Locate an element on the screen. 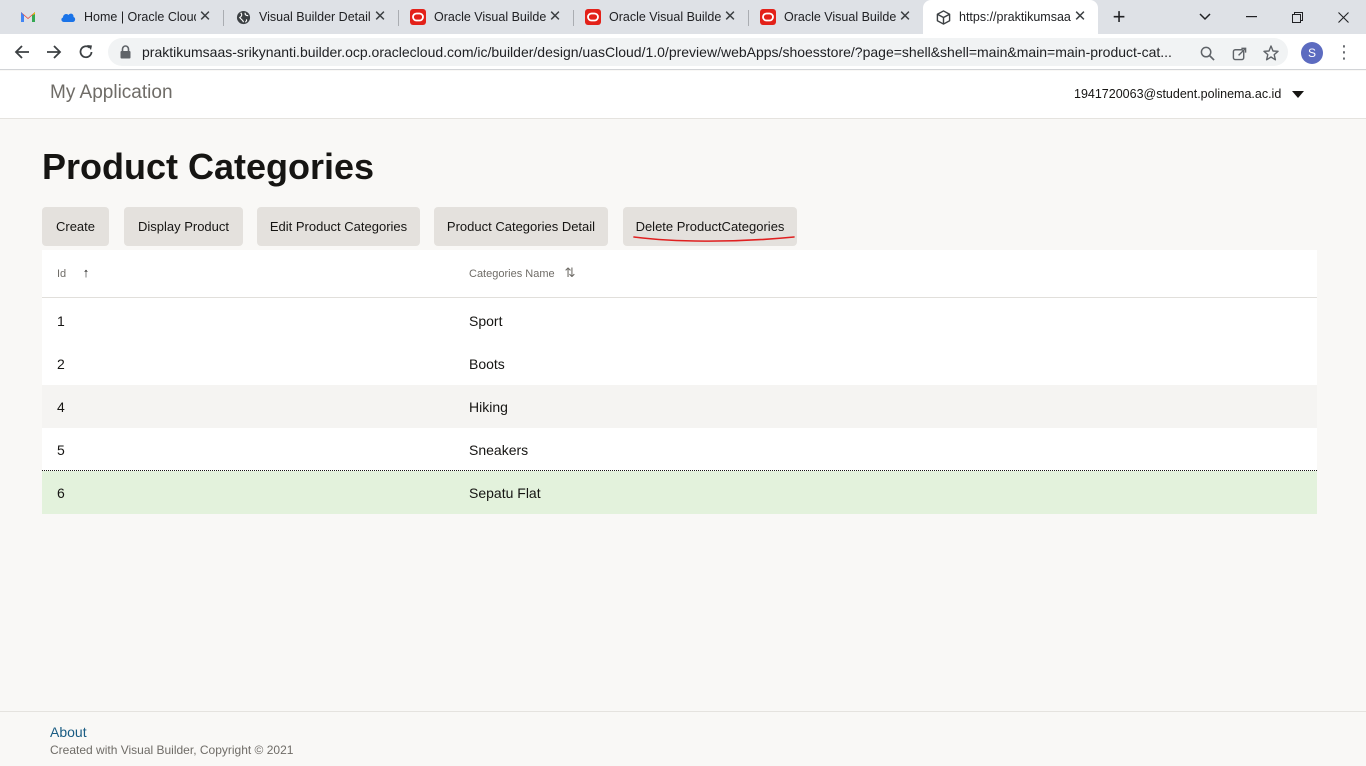 Image resolution: width=1366 pixels, height=766 pixels. tab-home-oracle-cloud: Home | Oracle Cloud ✕ is located at coordinates (135, 17).